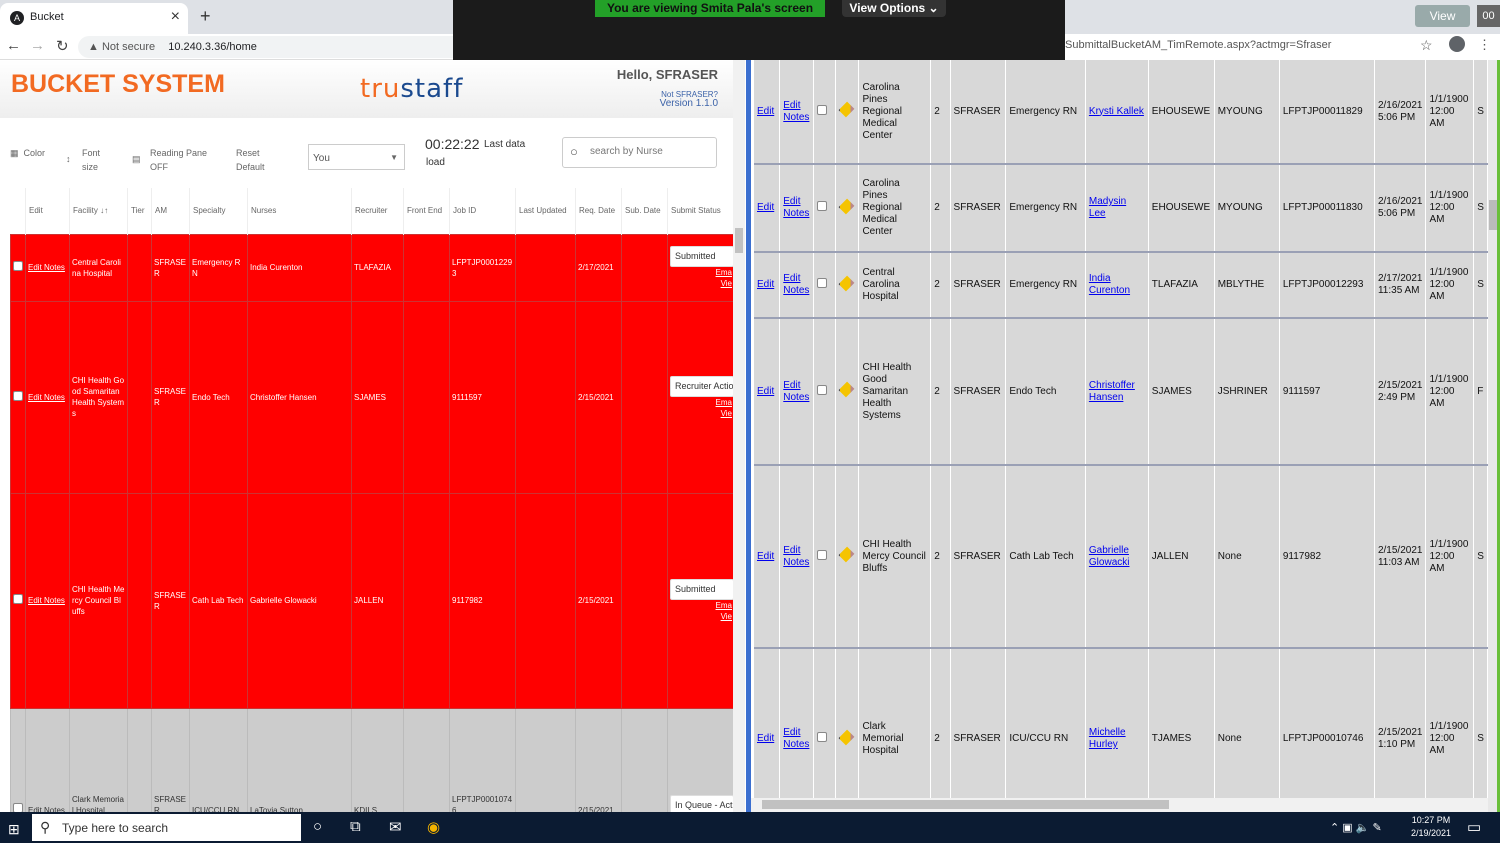 The image size is (1500, 843). Describe the element at coordinates (377, 763) in the screenshot. I see `recruiter-cell: KDILS` at that location.